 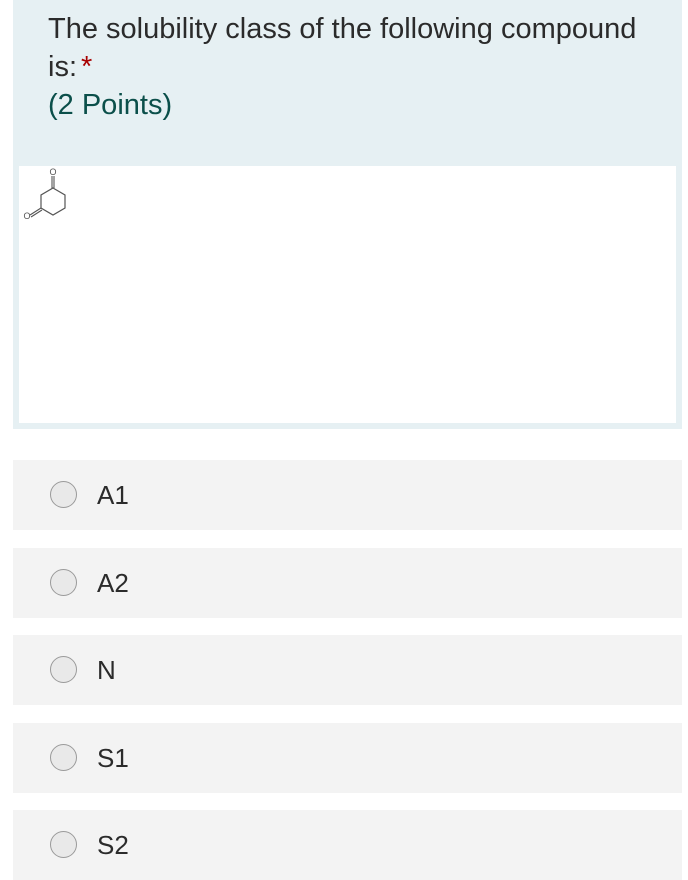 What do you see at coordinates (52, 172) in the screenshot?
I see `oxygen-label-top: O` at bounding box center [52, 172].